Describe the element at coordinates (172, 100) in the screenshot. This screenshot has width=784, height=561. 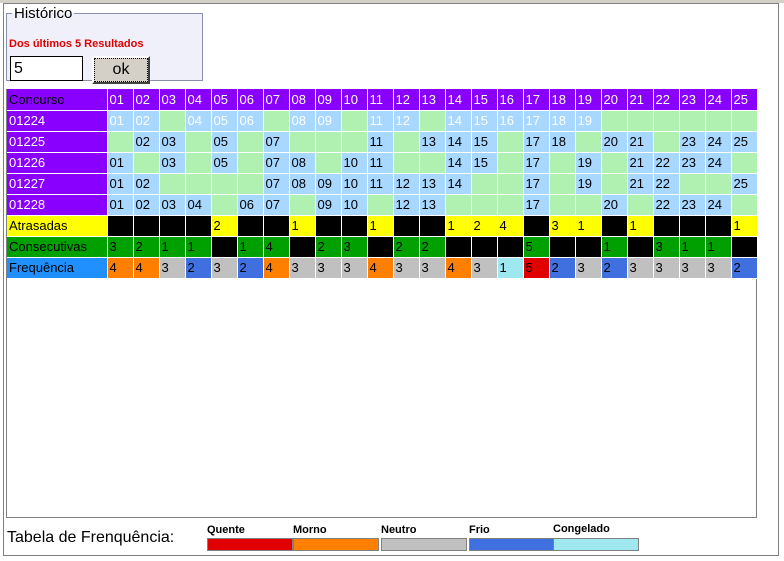
I see `column-header: 03` at that location.